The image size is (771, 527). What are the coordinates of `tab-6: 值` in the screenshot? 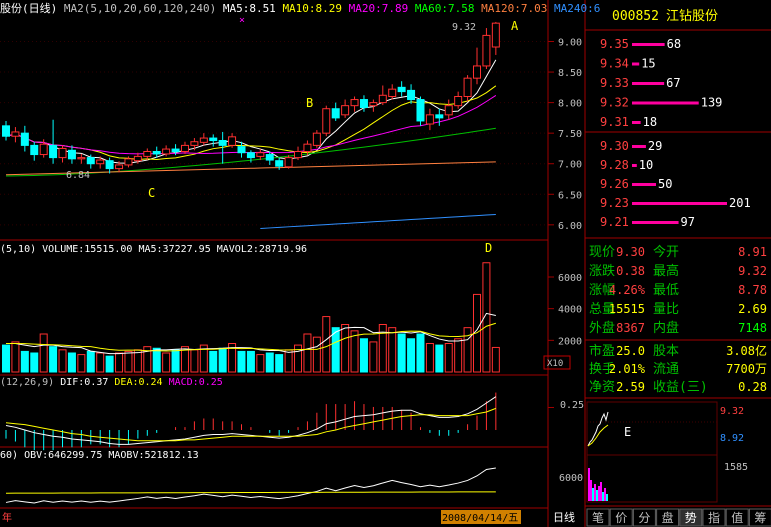 It's located at (737, 517).